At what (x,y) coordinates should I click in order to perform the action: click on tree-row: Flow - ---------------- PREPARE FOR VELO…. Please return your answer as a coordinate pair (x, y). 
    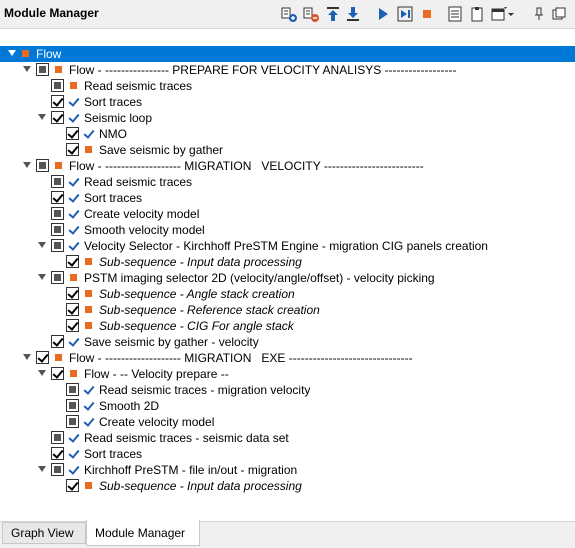
    Looking at the image, I should click on (287, 70).